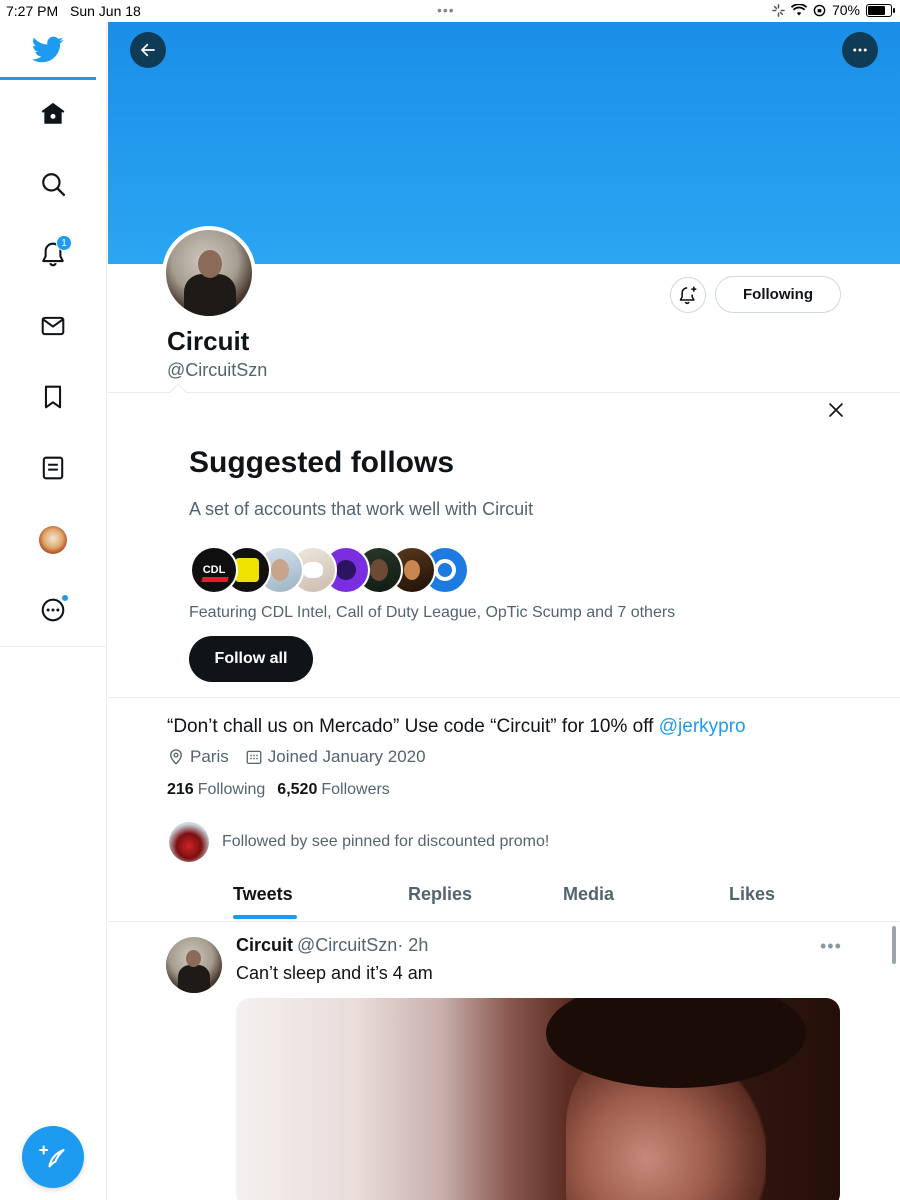 Image resolution: width=900 pixels, height=1200 pixels. I want to click on compose-tweet-button, so click(53, 1157).